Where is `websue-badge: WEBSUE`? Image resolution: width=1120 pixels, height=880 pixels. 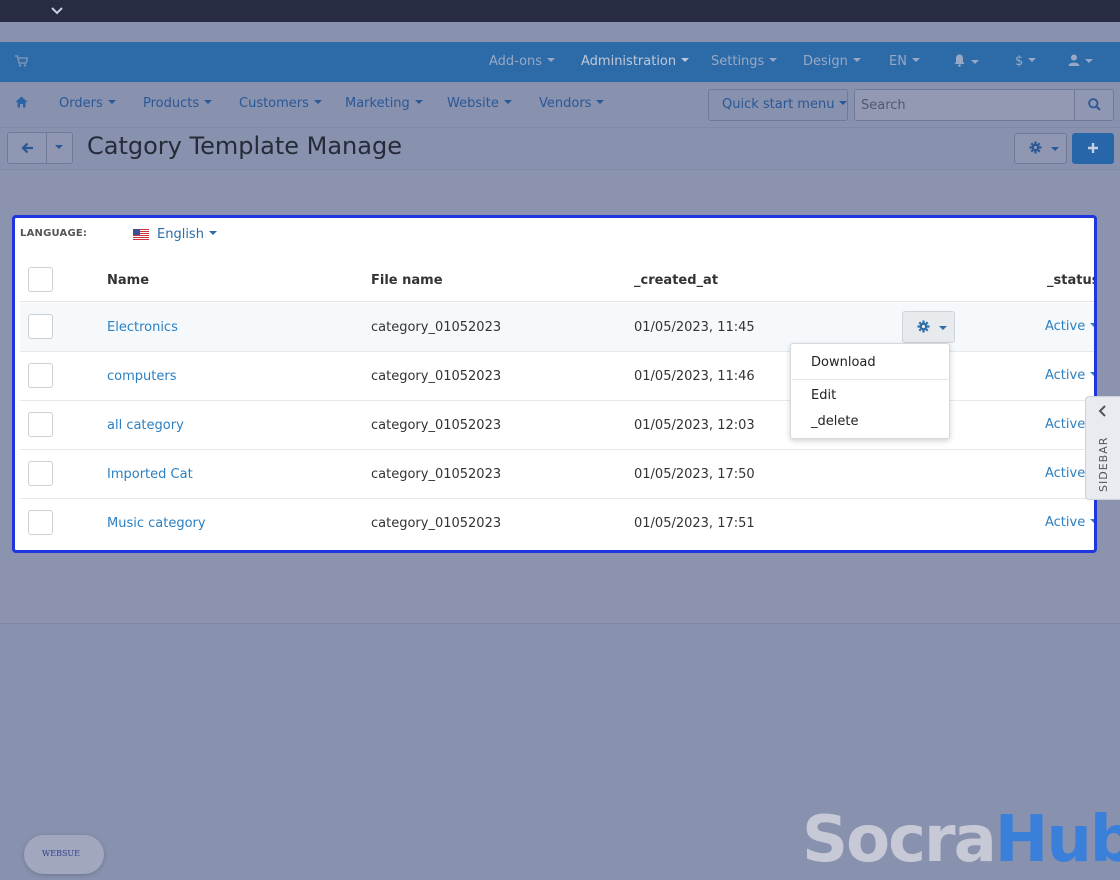
websue-badge: WEBSUE is located at coordinates (64, 854).